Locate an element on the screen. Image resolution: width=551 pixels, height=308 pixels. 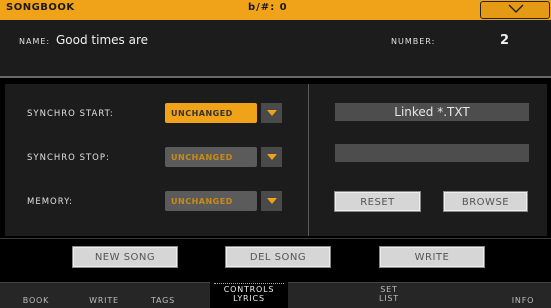
tab-controls-lyrics: CONTROLS LYRICS is located at coordinates (249, 295).